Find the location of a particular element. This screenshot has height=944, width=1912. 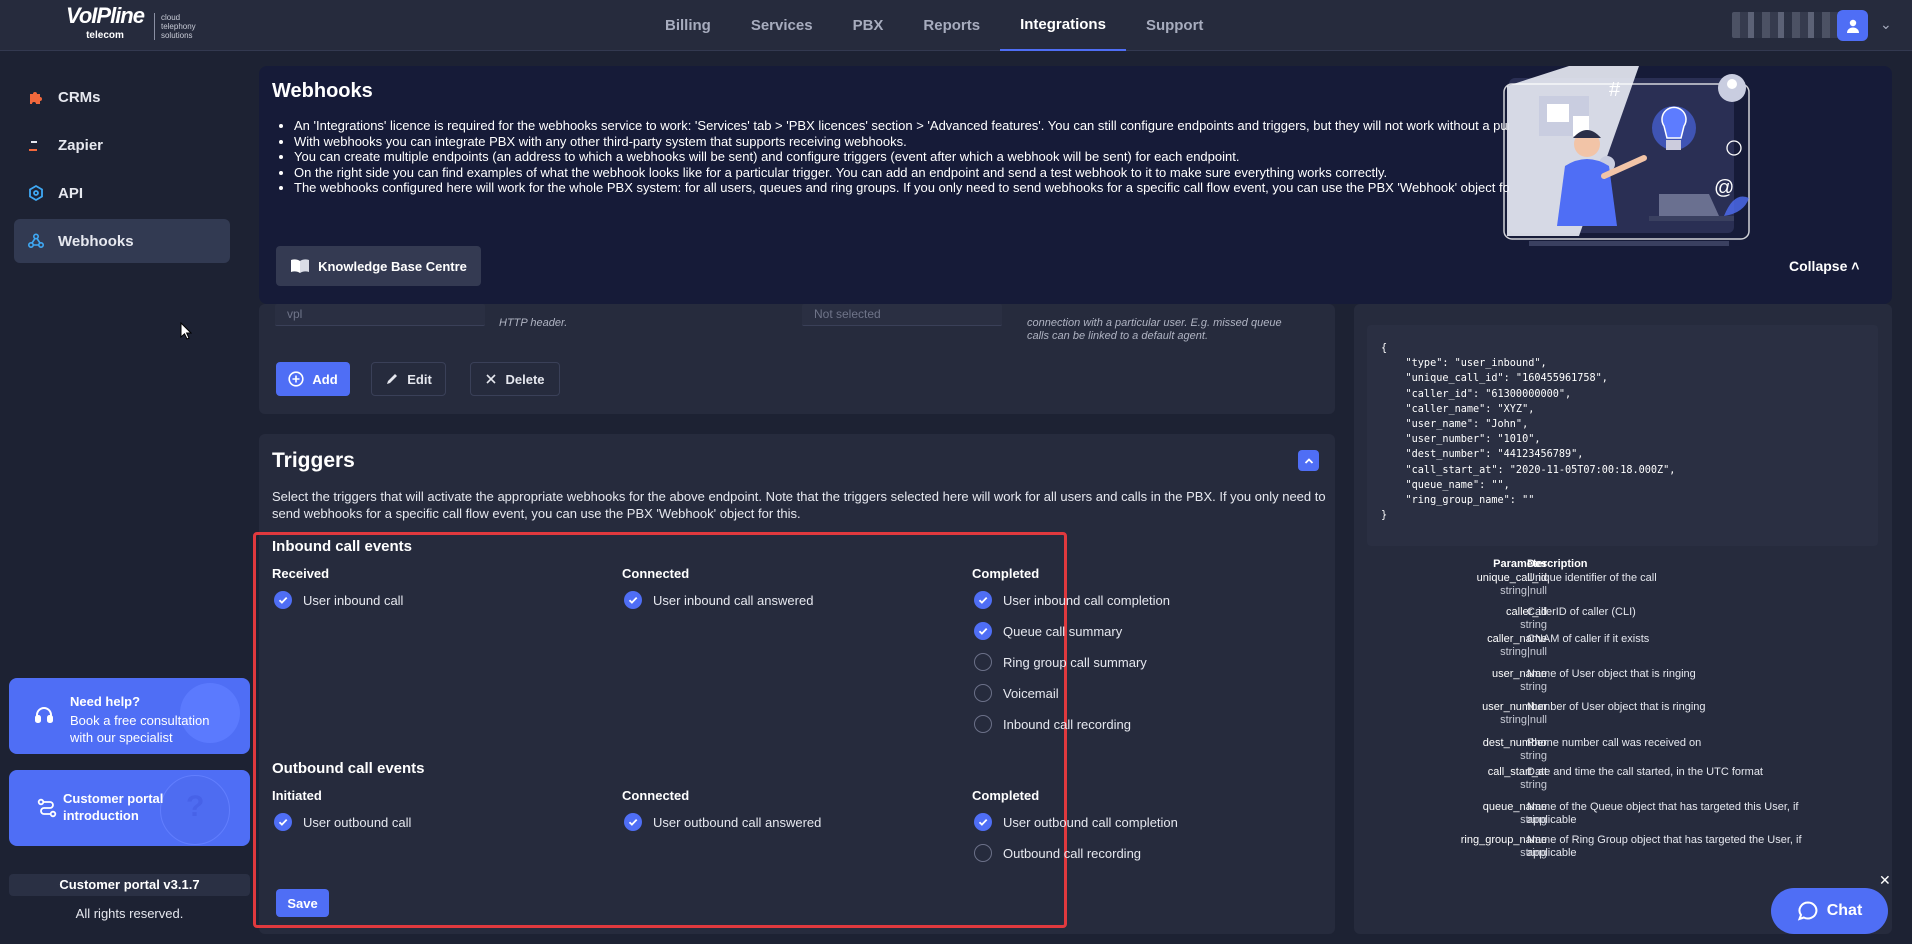

logo-small-text: telecom is located at coordinates (105, 35).